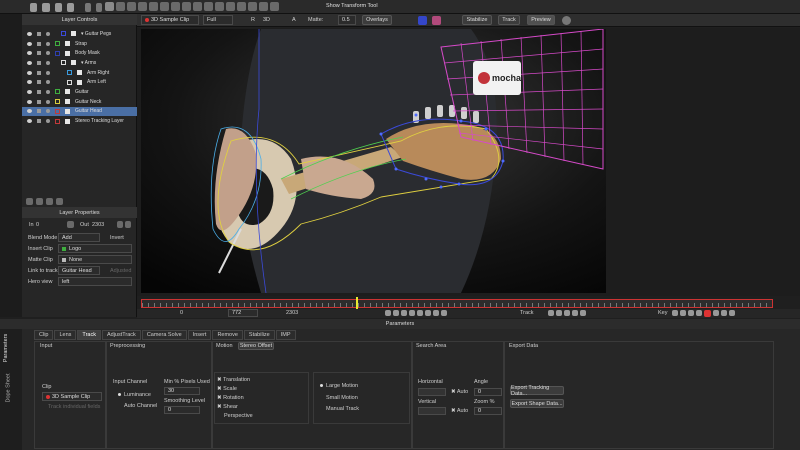  I want to click on layer-row: Stereo Tracking Layer, so click(79, 121).